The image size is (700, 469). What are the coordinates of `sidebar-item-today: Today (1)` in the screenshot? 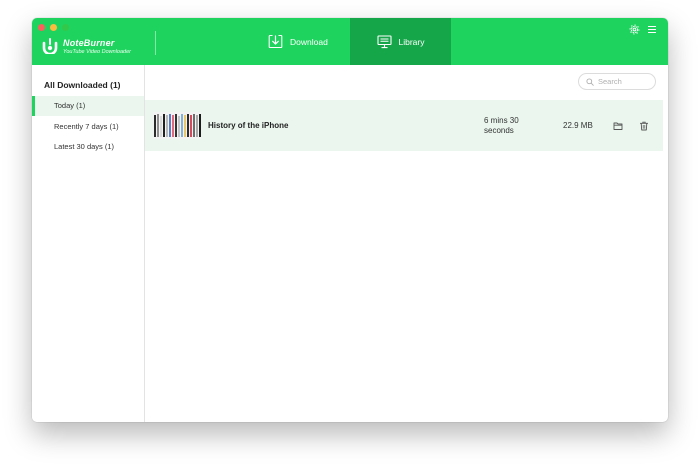 It's located at (88, 106).